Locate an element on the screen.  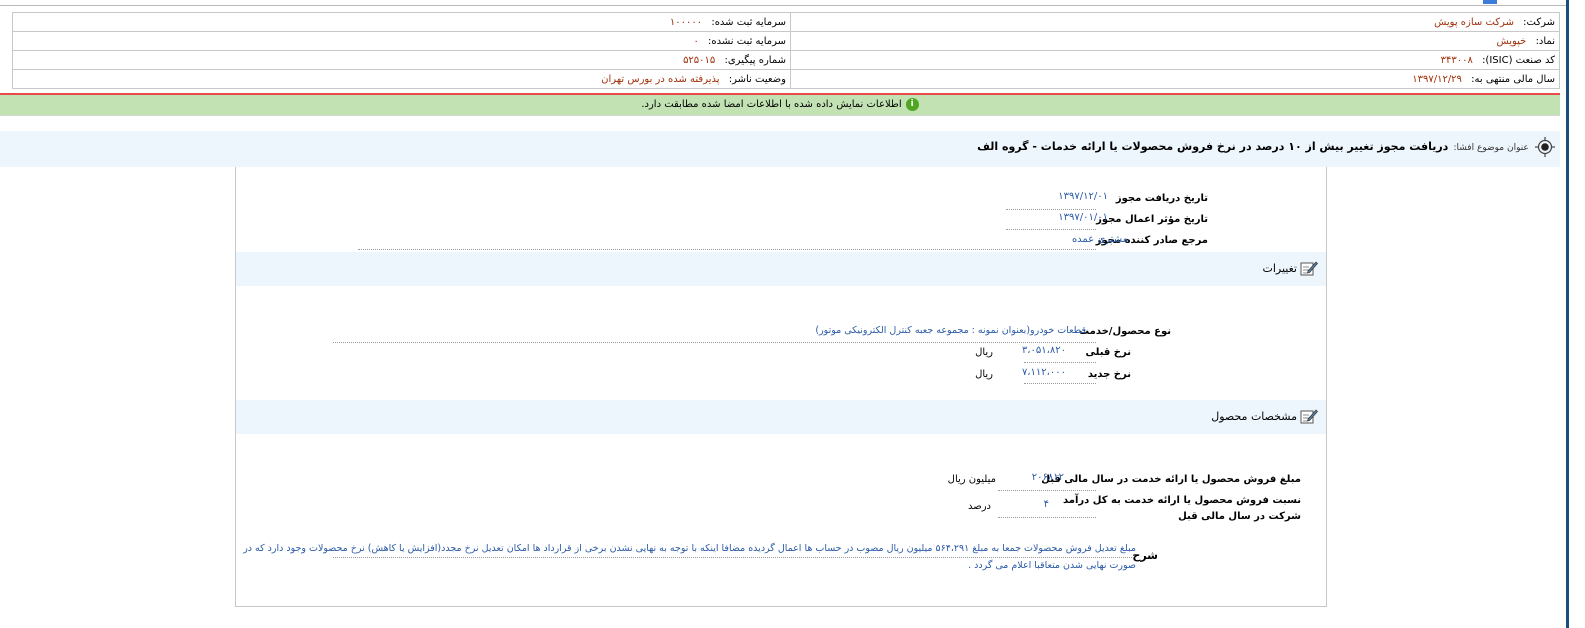
description-line-2: صورت نهایی شدن متعاقبا اعلام می گردد . is located at coordinates (1052, 565).